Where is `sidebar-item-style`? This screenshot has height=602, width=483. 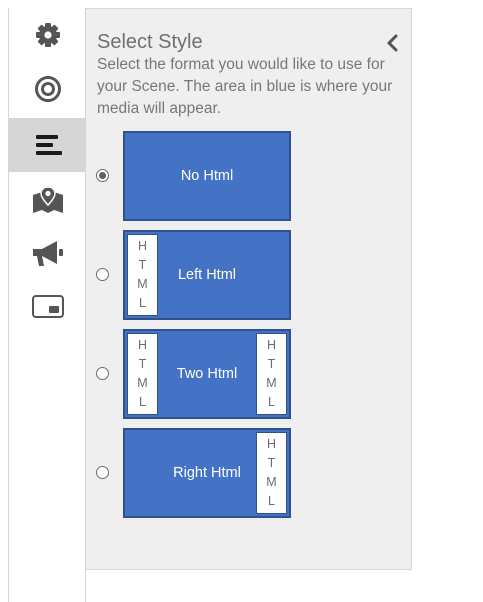
sidebar-item-style is located at coordinates (47, 145).